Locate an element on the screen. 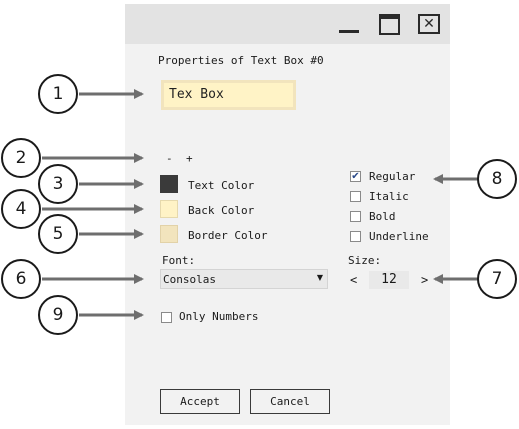 The width and height of the screenshot is (519, 429). callout-5-label: 5 is located at coordinates (58, 234).